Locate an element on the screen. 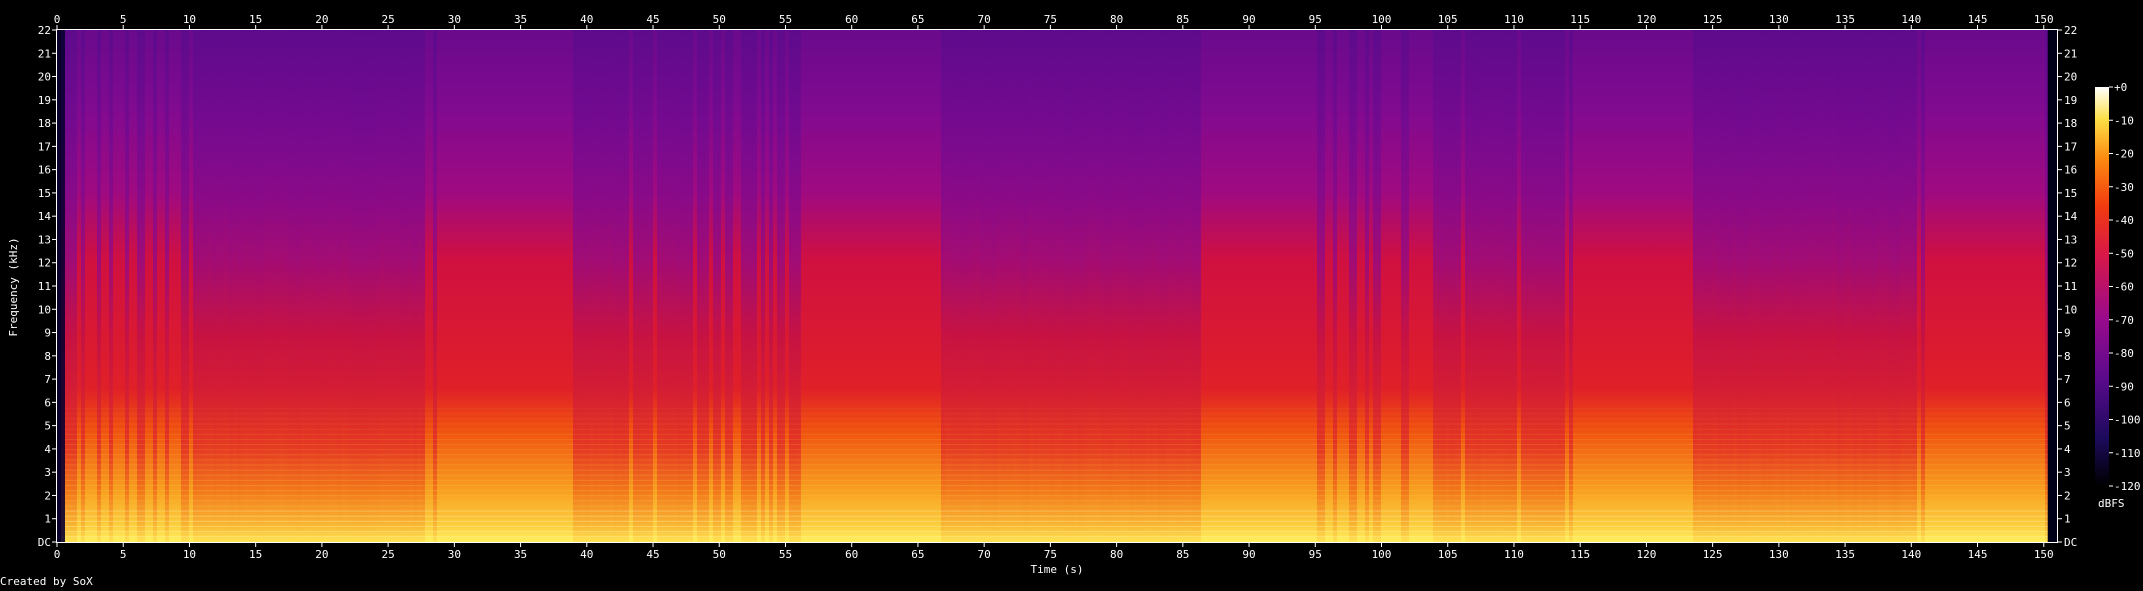 This screenshot has width=2143, height=591. x-tick-label: 60 is located at coordinates (851, 554).